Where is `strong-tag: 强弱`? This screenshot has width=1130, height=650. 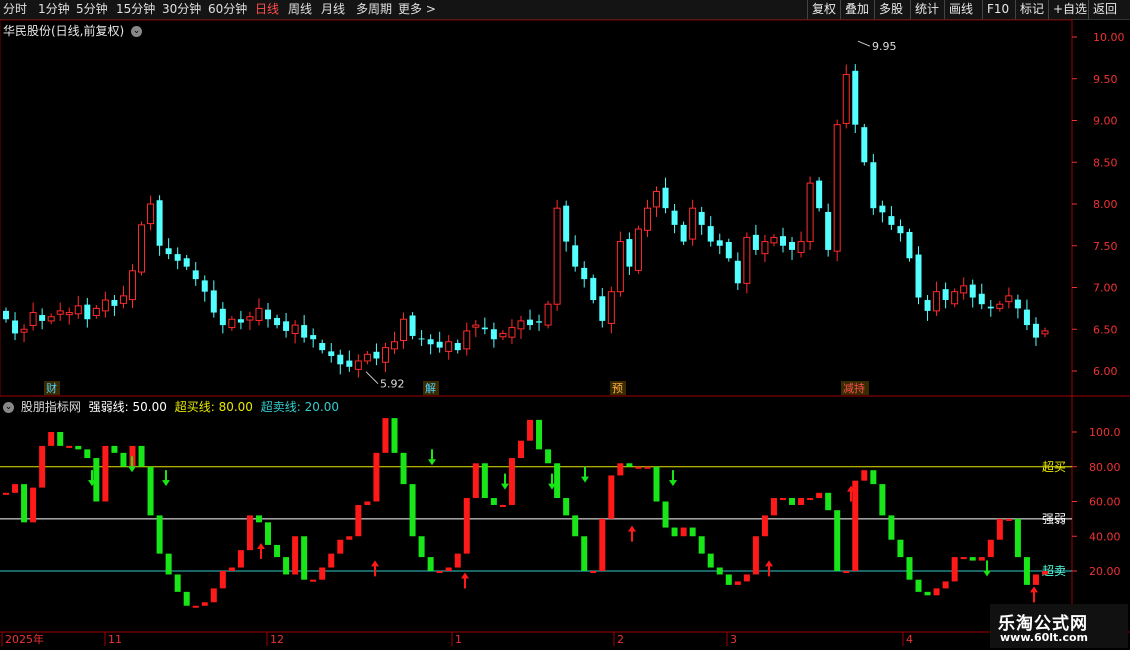 strong-tag: 强弱 is located at coordinates (1054, 519).